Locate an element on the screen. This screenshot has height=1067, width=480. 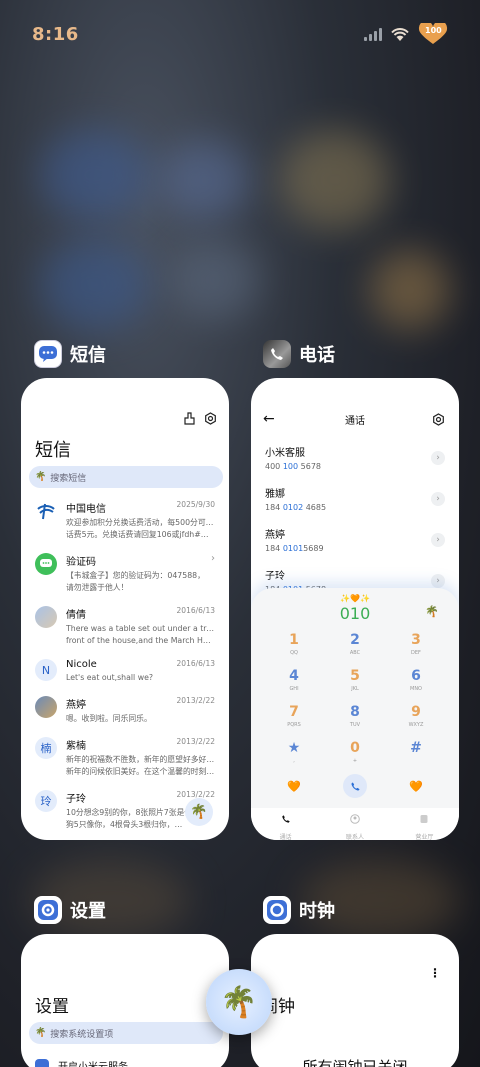
settings-search-bar: 🌴 搜索系统设置项 is located at coordinates (126, 1033).